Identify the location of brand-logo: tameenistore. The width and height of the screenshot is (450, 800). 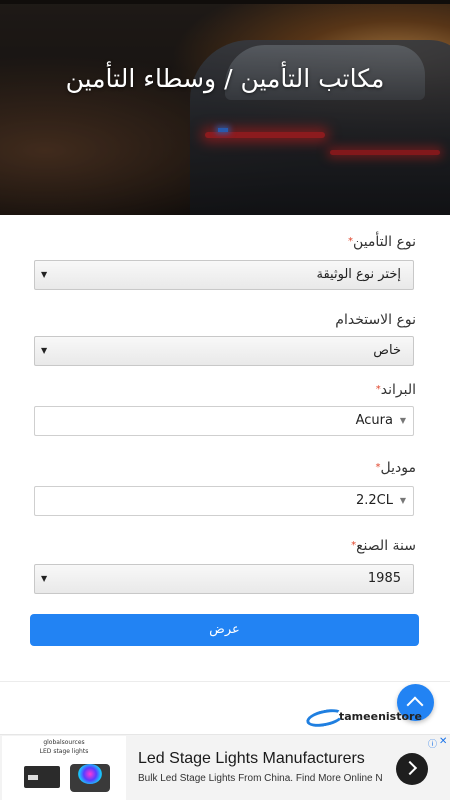
(363, 718).